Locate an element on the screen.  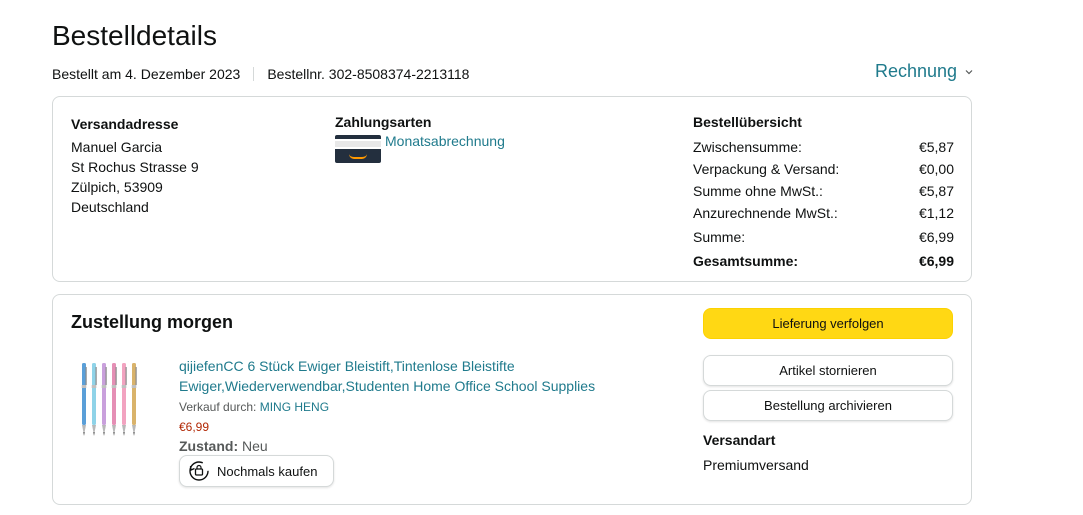
product-image is located at coordinates (111, 400).